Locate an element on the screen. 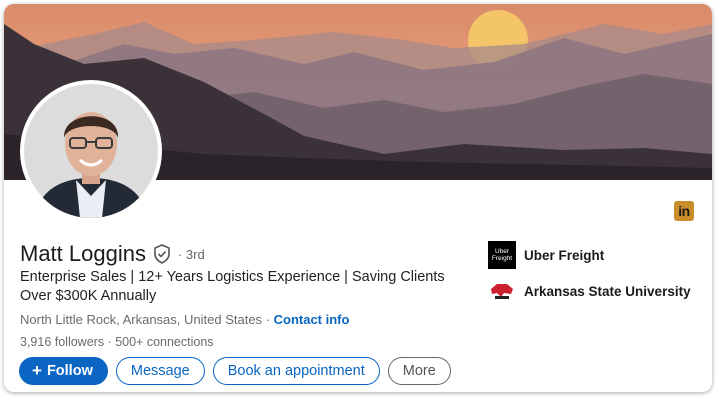  org-name: Uber Freight is located at coordinates (564, 255).